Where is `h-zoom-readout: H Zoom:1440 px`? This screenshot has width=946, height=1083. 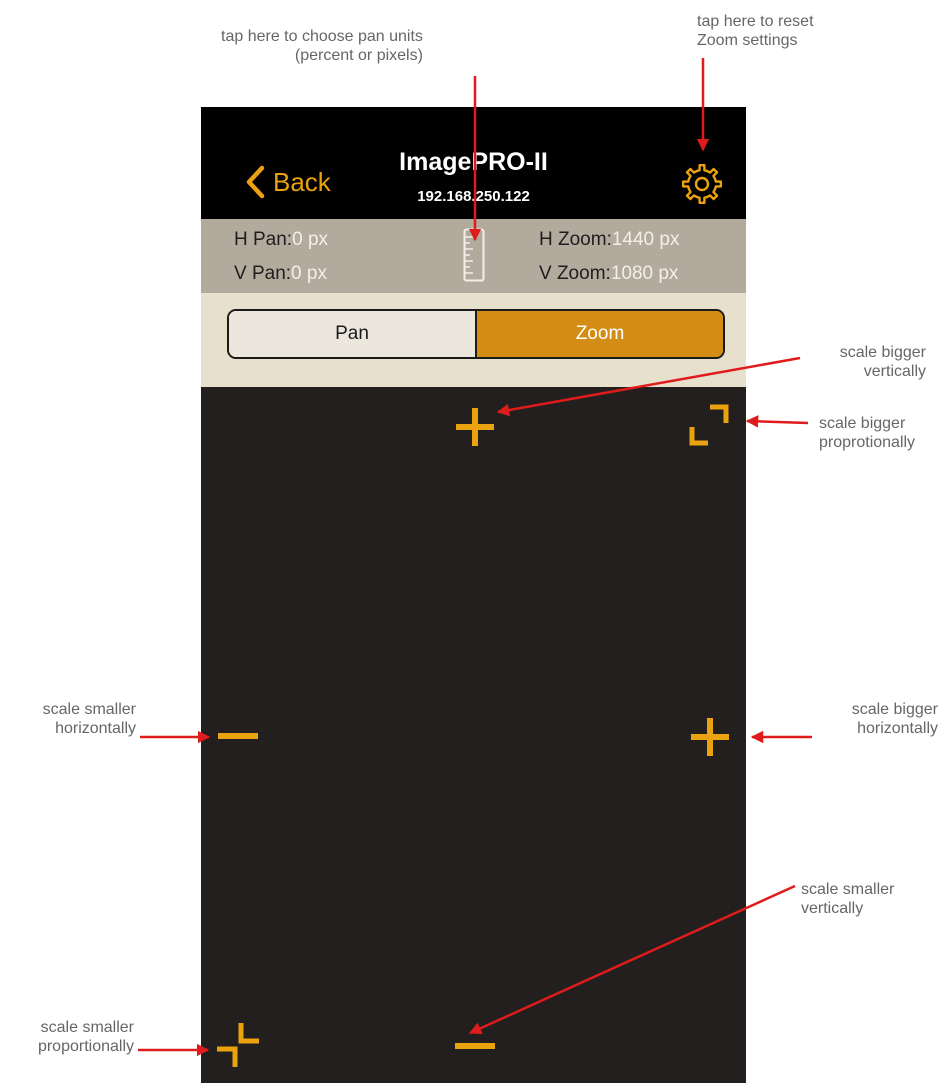
h-zoom-readout: H Zoom:1440 px is located at coordinates (609, 240).